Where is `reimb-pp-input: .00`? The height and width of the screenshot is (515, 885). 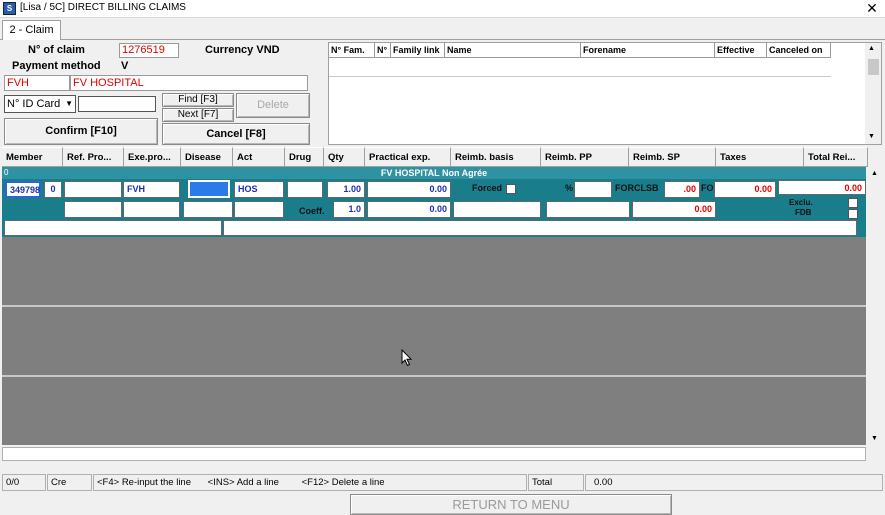
reimb-pp-input: .00 is located at coordinates (682, 189).